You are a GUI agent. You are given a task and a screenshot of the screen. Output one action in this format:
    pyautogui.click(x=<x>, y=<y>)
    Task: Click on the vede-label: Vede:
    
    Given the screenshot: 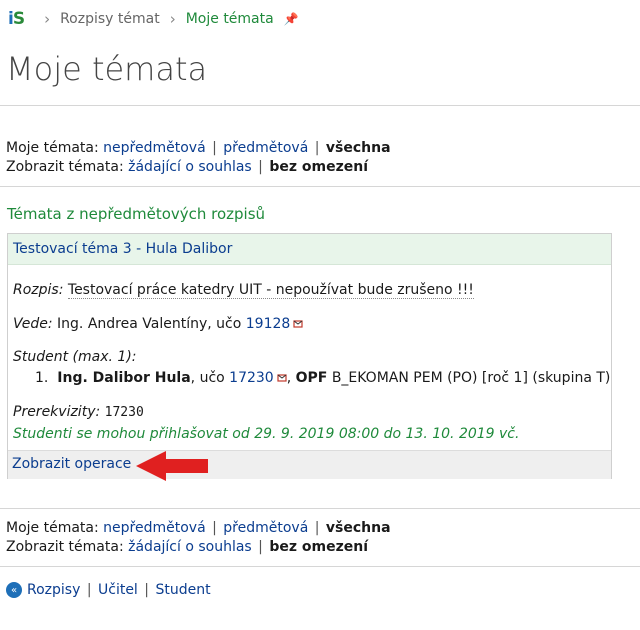 What is the action you would take?
    pyautogui.click(x=33, y=324)
    